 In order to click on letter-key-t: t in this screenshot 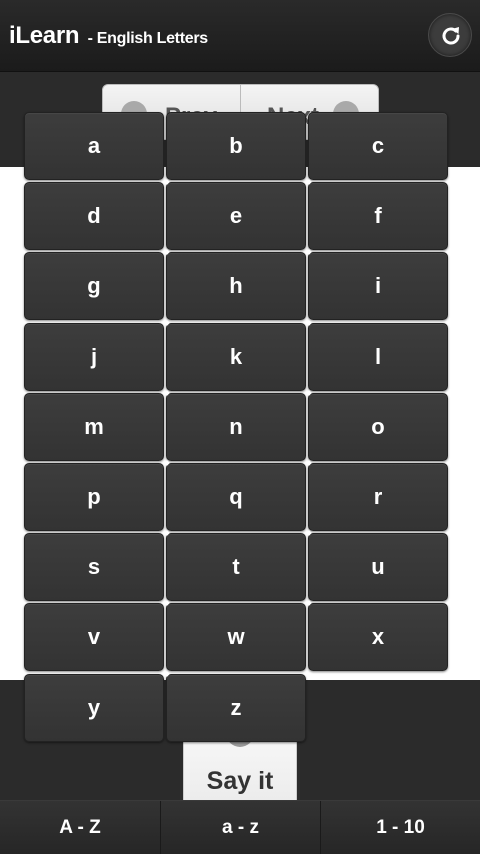, I will do `click(236, 567)`.